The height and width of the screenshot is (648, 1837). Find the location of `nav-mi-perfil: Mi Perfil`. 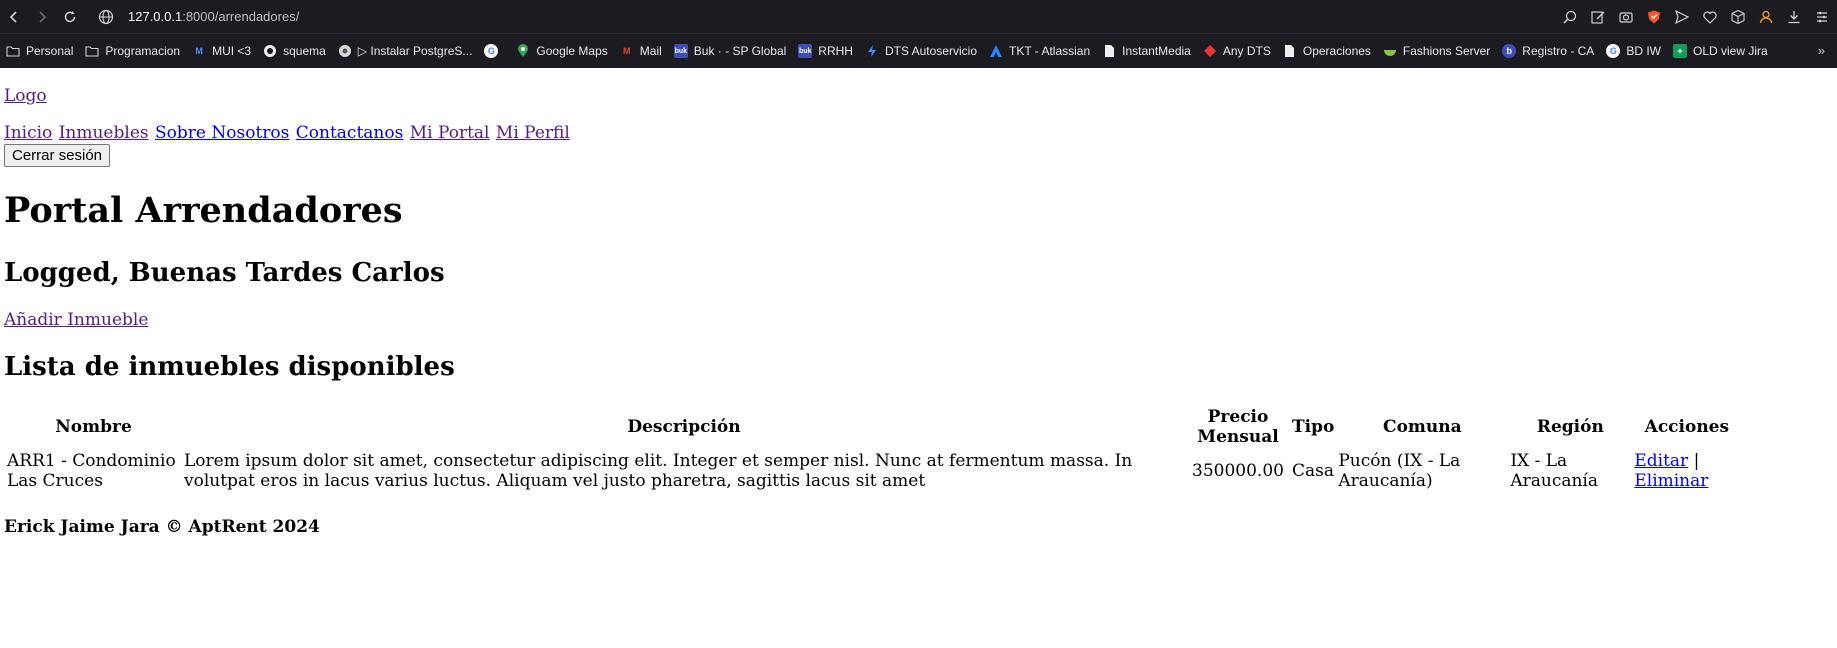

nav-mi-perfil: Mi Perfil is located at coordinates (533, 133).